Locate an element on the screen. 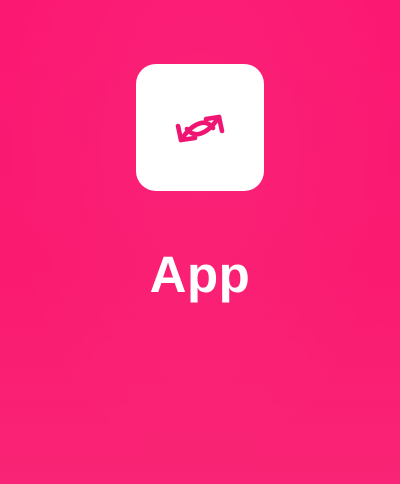 The width and height of the screenshot is (400, 484). swap-arrows-icon is located at coordinates (200, 128).